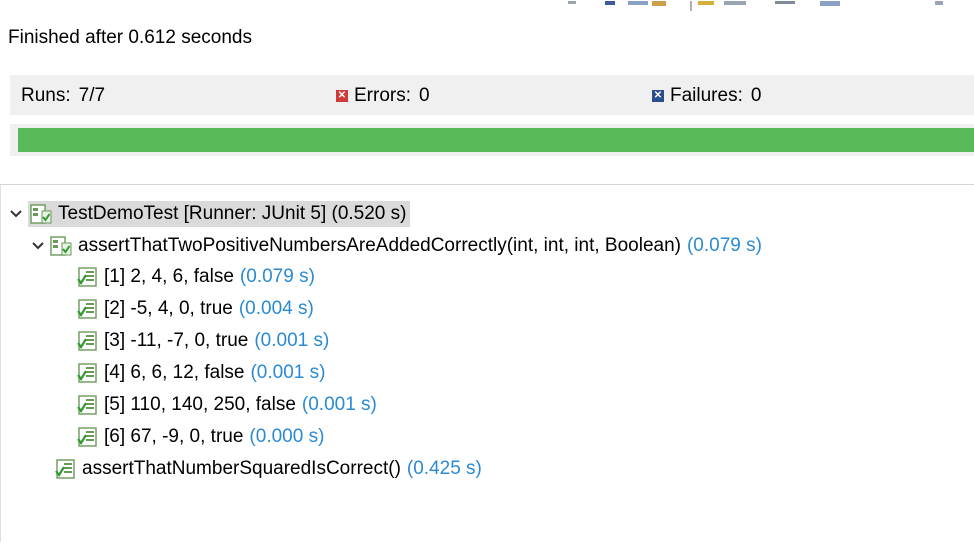  I want to click on tree-node-case: [5] 110, 140, 250, false (0.001 s), so click(226, 404).